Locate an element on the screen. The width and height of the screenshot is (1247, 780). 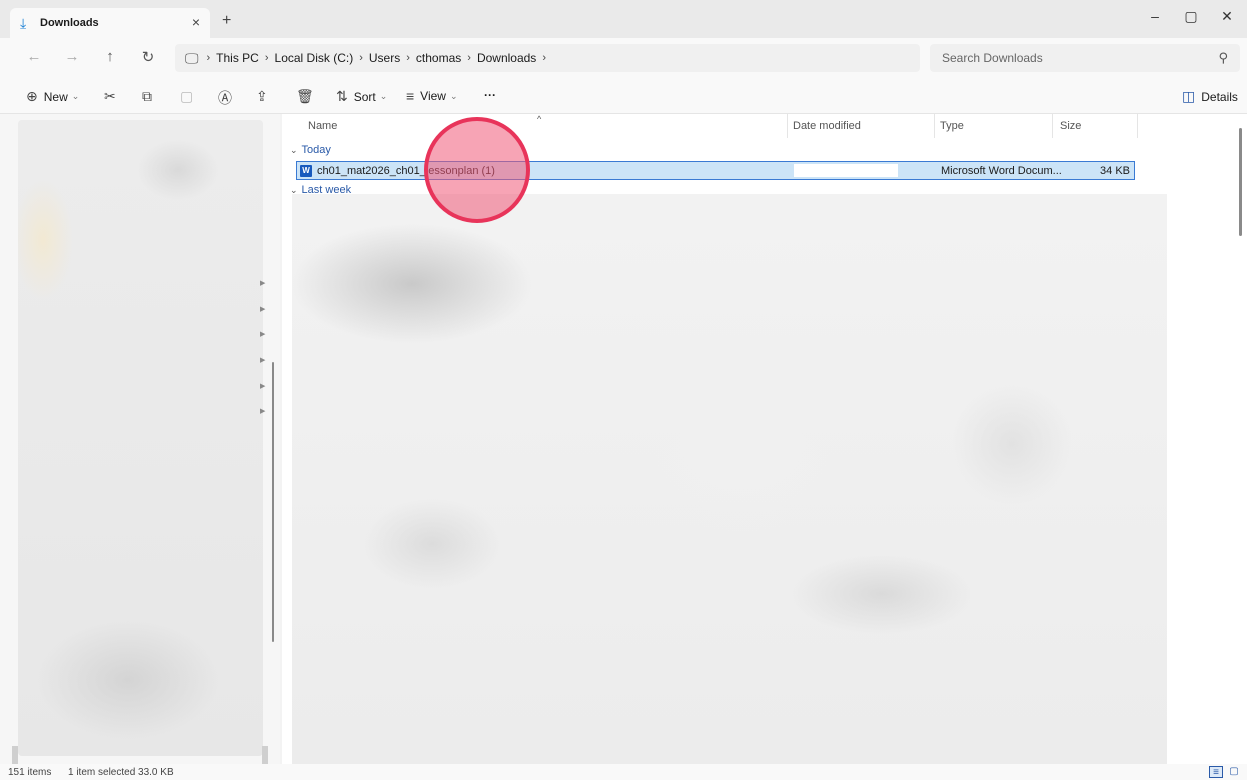
forward-button: → is located at coordinates (72, 56).